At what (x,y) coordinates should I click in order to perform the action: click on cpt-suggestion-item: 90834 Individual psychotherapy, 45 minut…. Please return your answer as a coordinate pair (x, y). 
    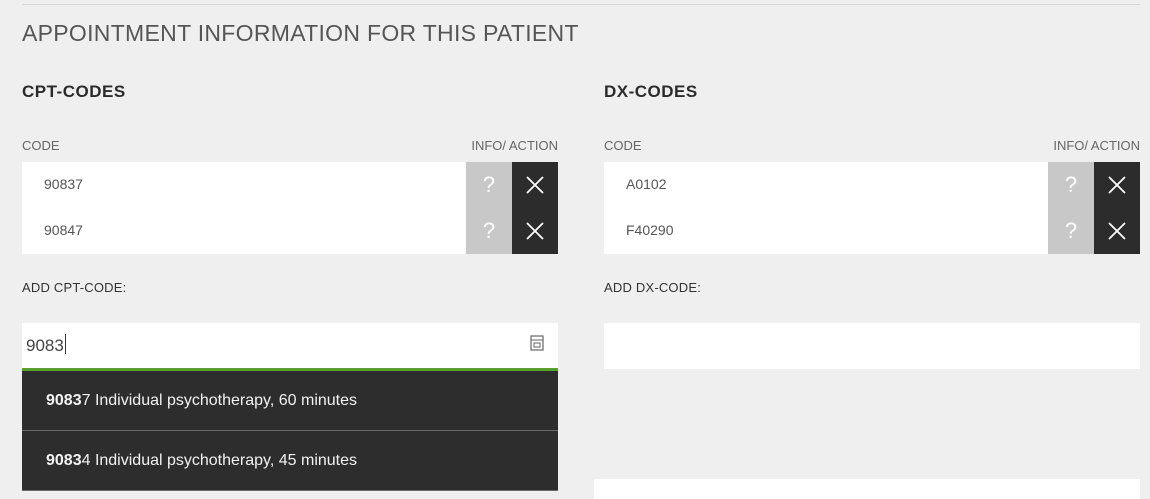
    Looking at the image, I should click on (290, 461).